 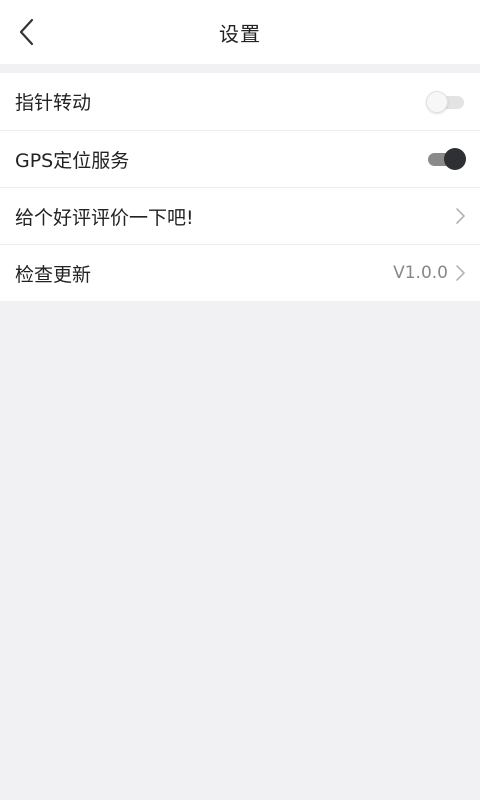 I want to click on gps-service-toggle, so click(x=446, y=159).